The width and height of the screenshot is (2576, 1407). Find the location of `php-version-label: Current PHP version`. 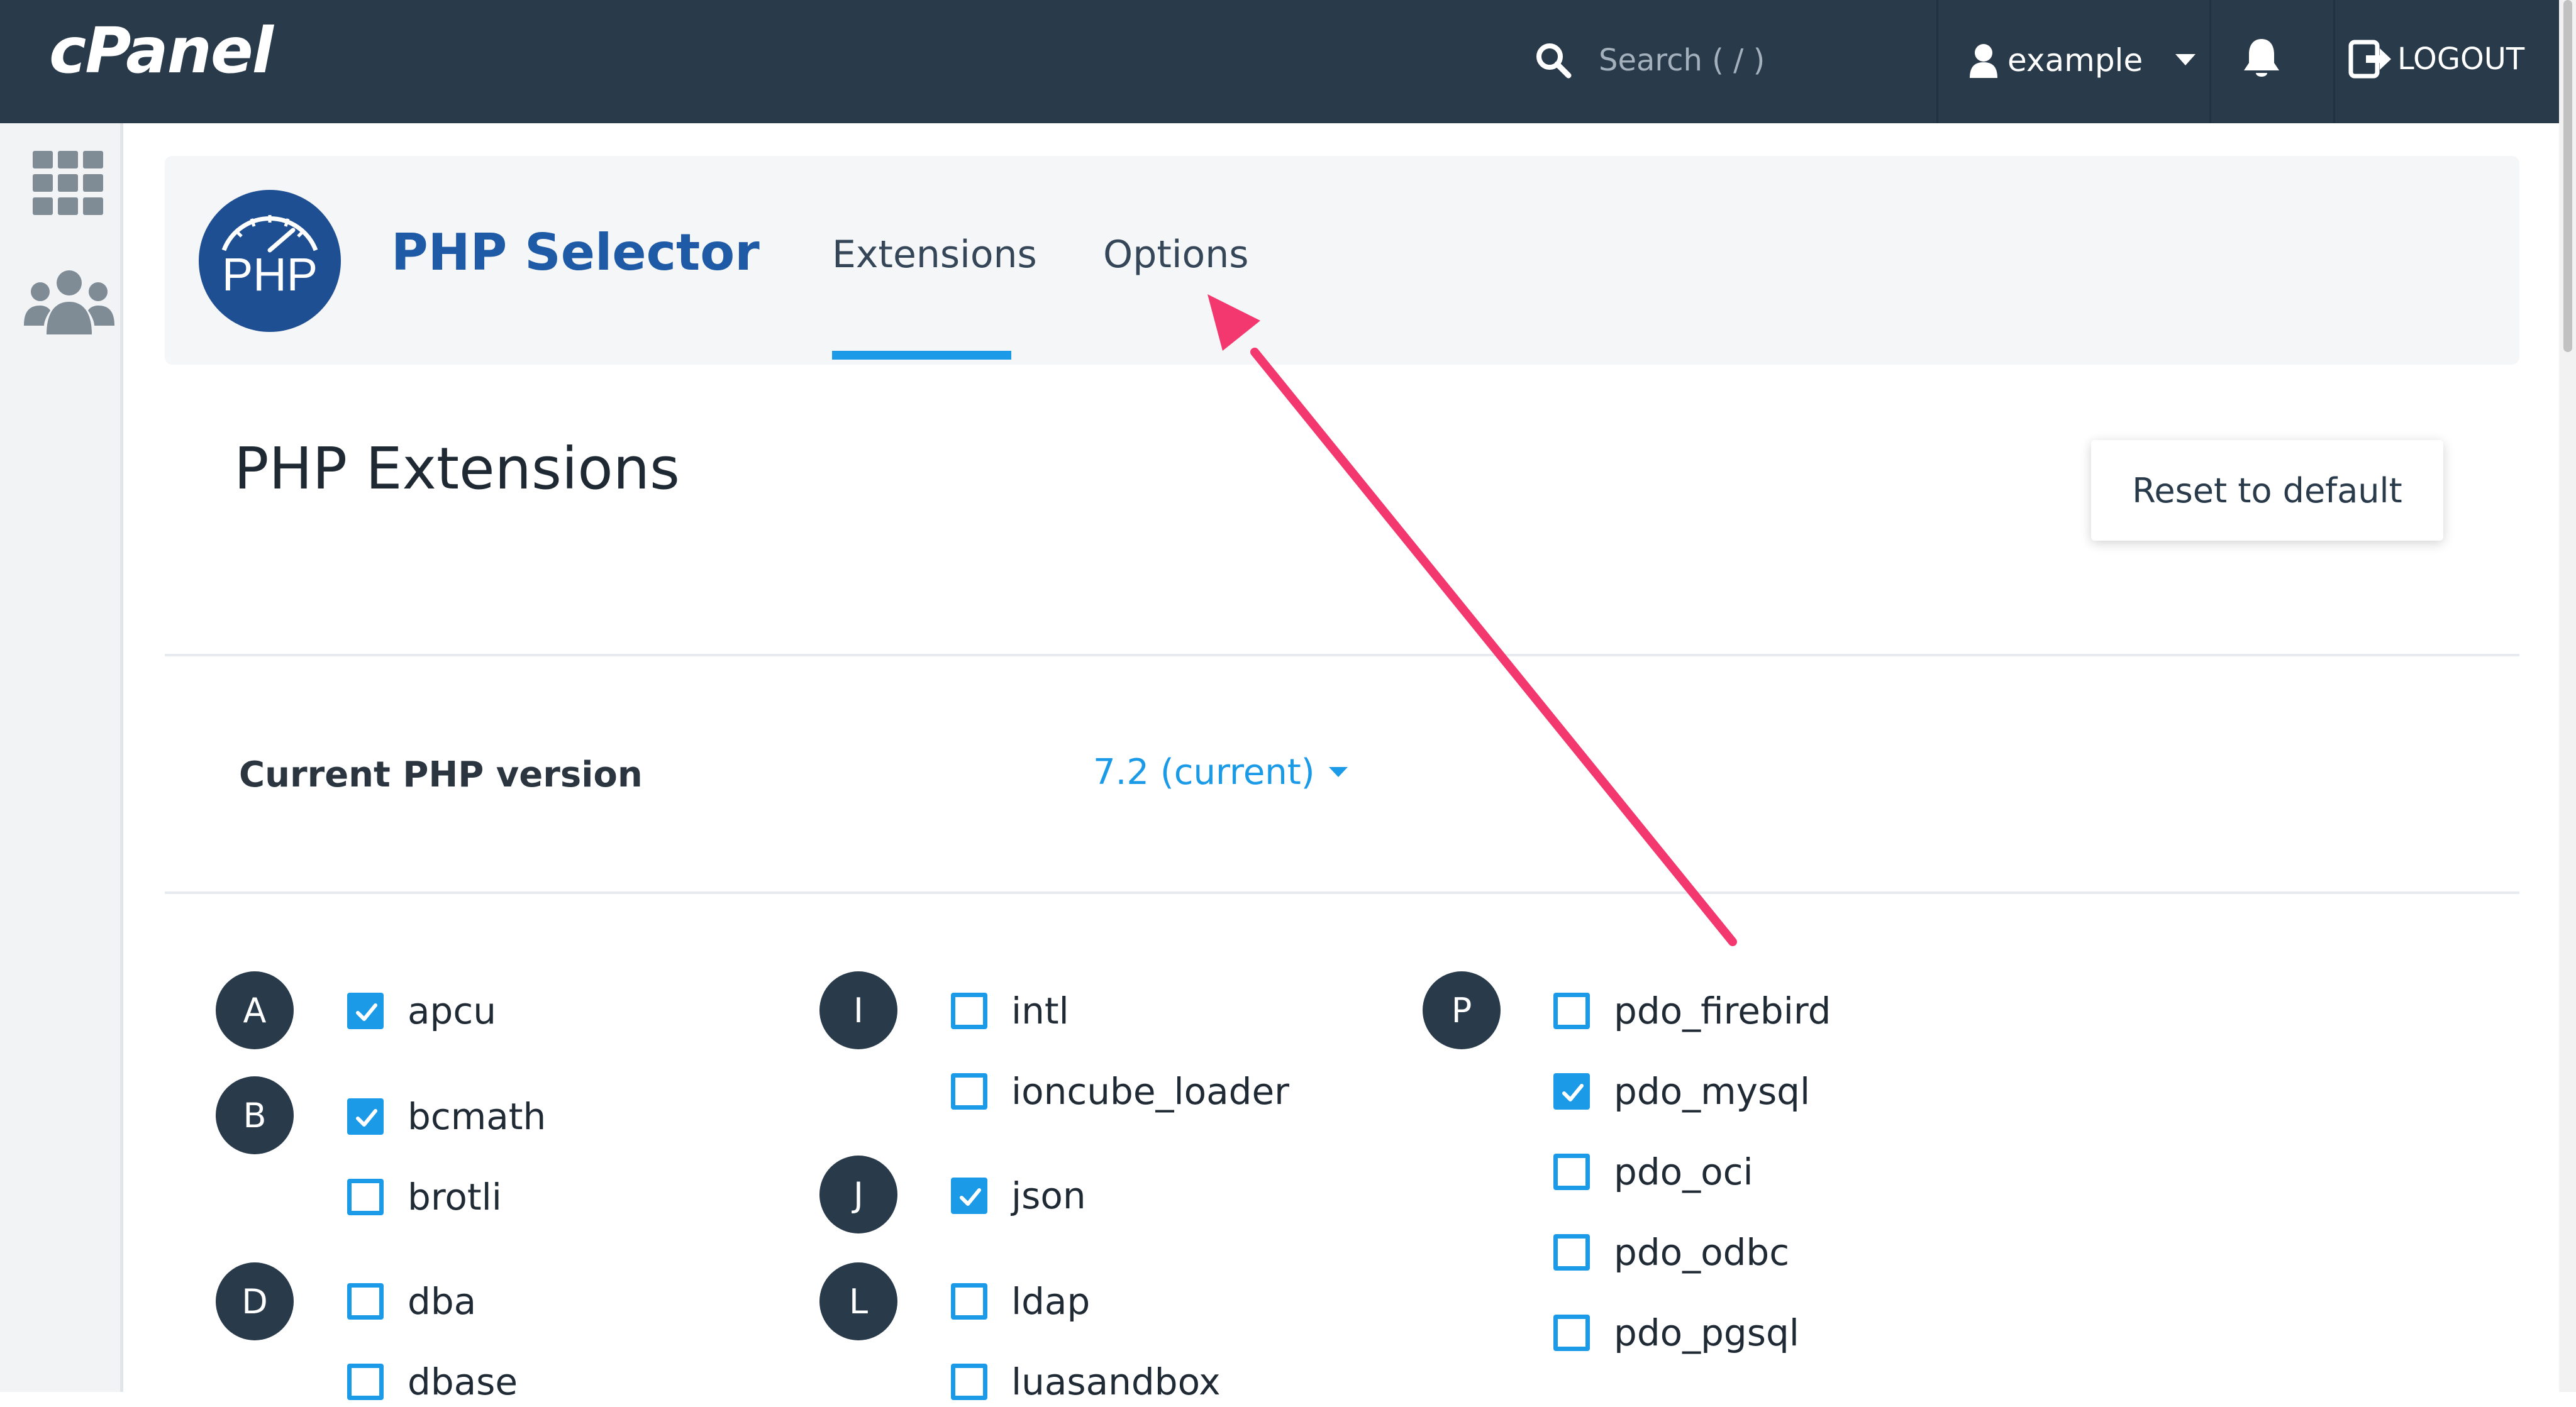

php-version-label: Current PHP version is located at coordinates (441, 774).